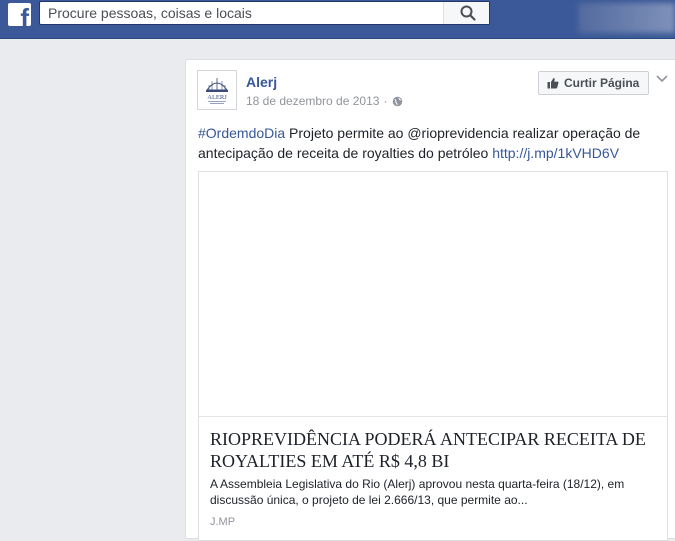  I want to click on avatar-text: ALERJ, so click(217, 97).